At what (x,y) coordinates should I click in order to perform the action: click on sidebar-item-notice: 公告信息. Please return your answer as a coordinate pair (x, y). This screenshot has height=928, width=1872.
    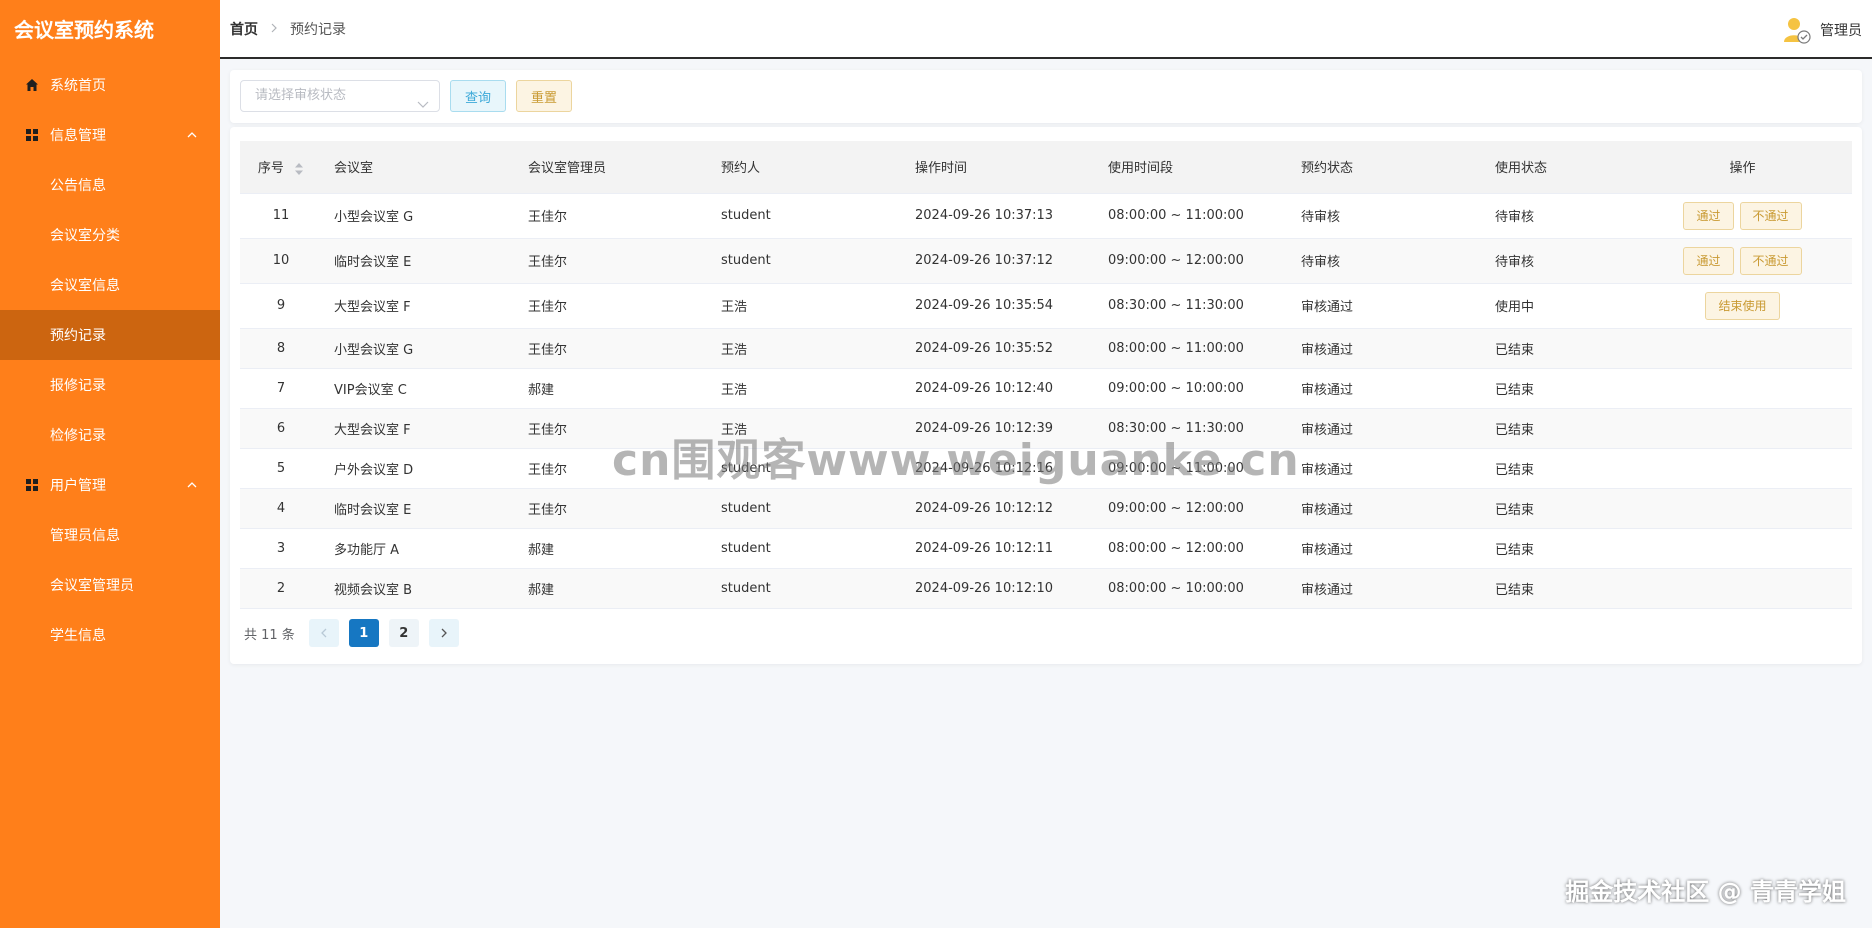
    Looking at the image, I should click on (110, 185).